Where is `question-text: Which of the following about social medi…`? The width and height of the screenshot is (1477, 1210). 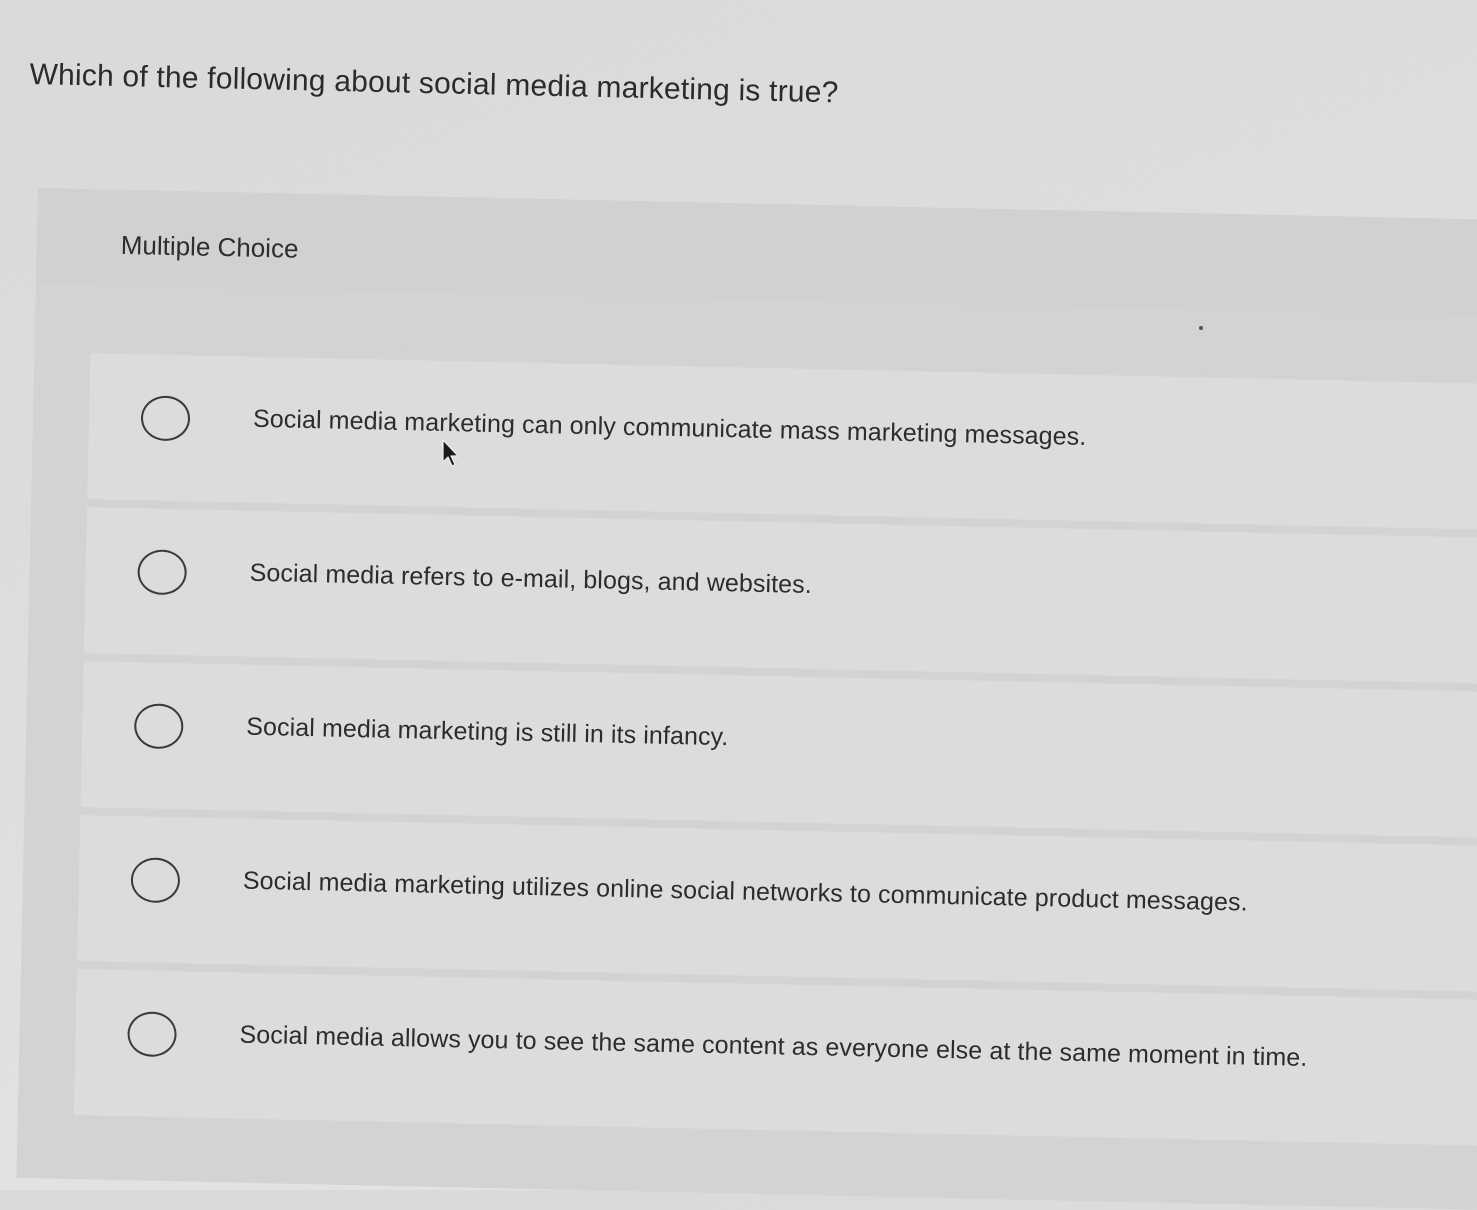 question-text: Which of the following about social medi… is located at coordinates (434, 84).